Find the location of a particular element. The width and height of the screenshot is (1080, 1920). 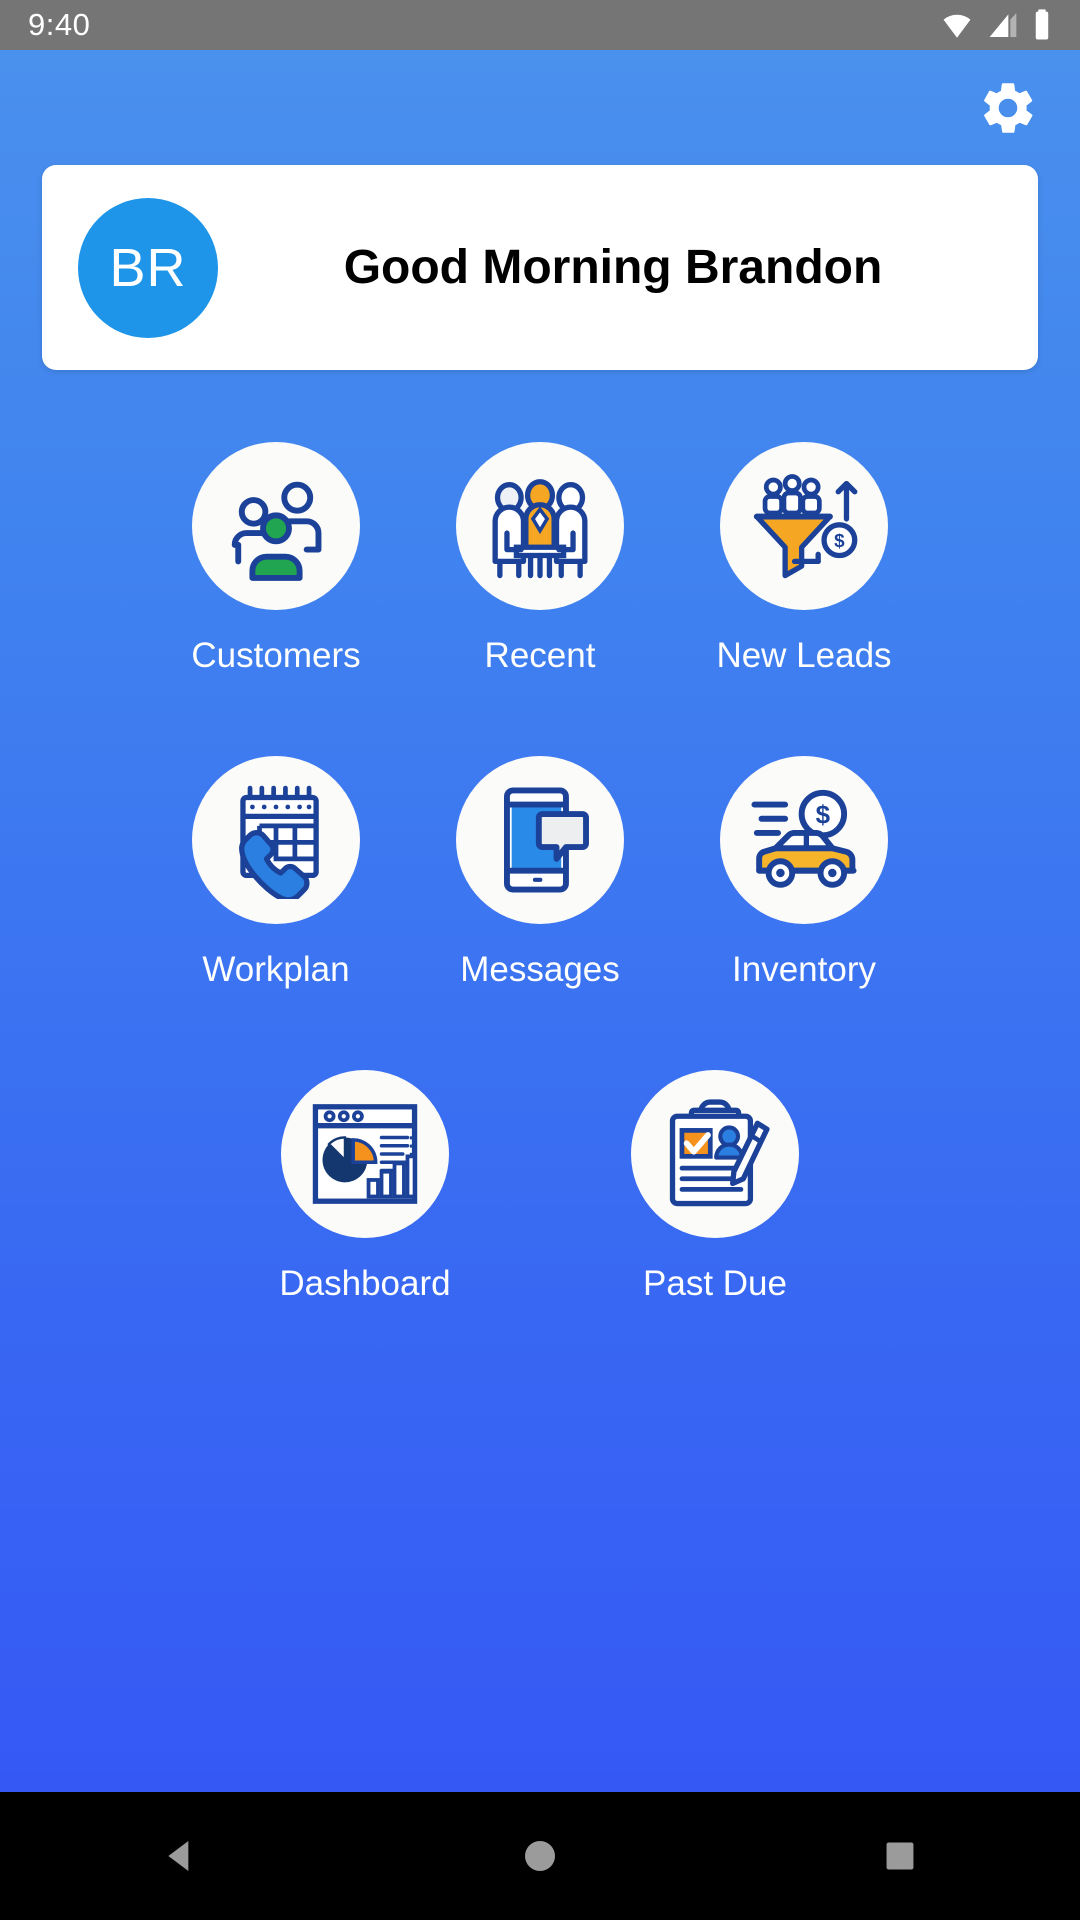

menu-item-label: Dashboard is located at coordinates (365, 1283).